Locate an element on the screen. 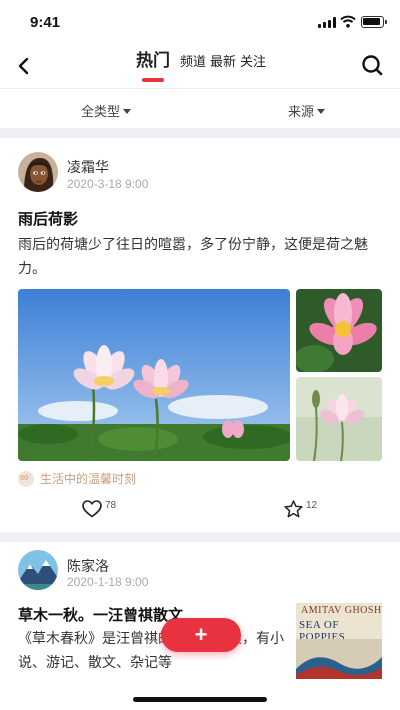 The image size is (400, 710). post-author: 陈家洛 is located at coordinates (88, 566).